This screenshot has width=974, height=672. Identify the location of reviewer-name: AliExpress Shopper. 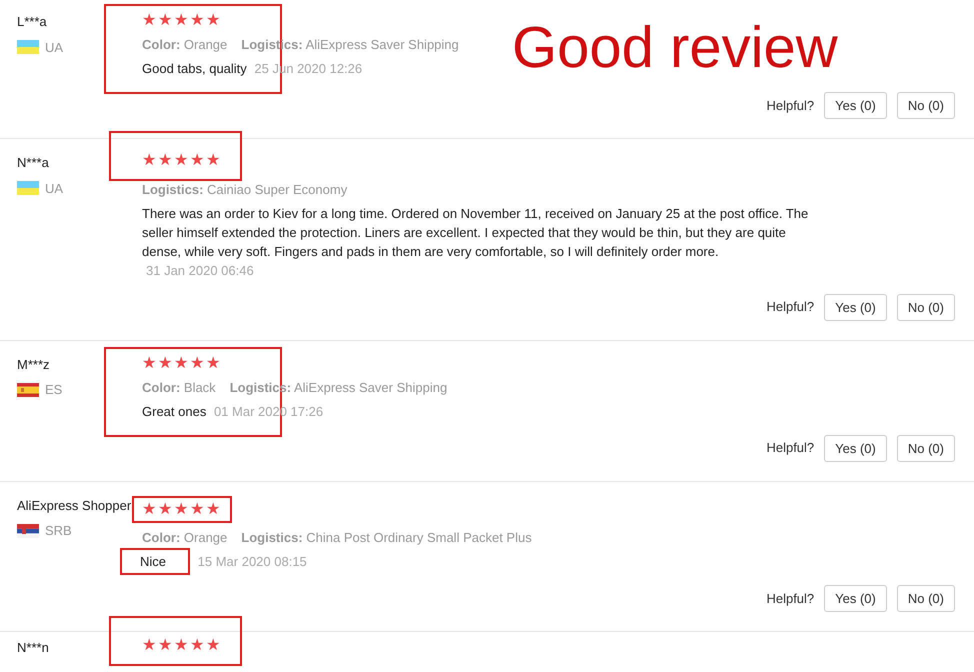
(74, 505).